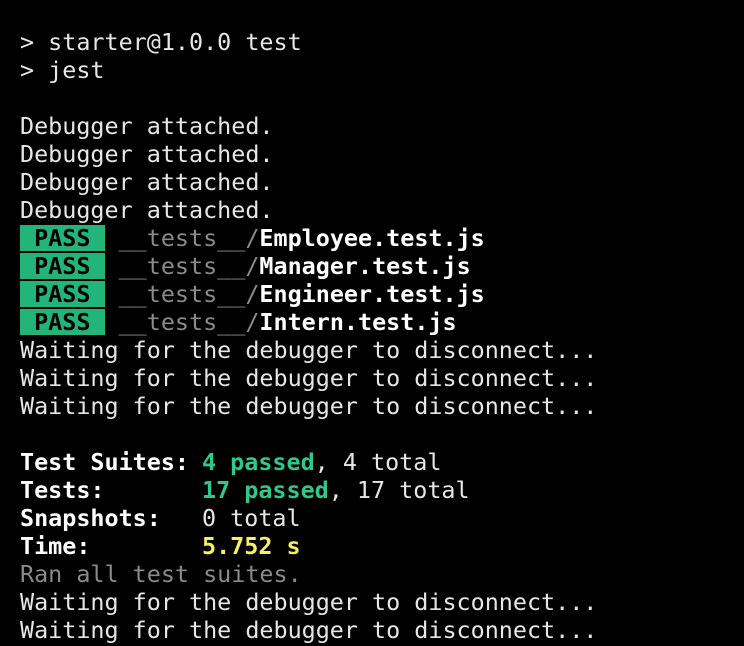 Image resolution: width=744 pixels, height=646 pixels. What do you see at coordinates (358, 322) in the screenshot?
I see `test-file: Intern.test.js` at bounding box center [358, 322].